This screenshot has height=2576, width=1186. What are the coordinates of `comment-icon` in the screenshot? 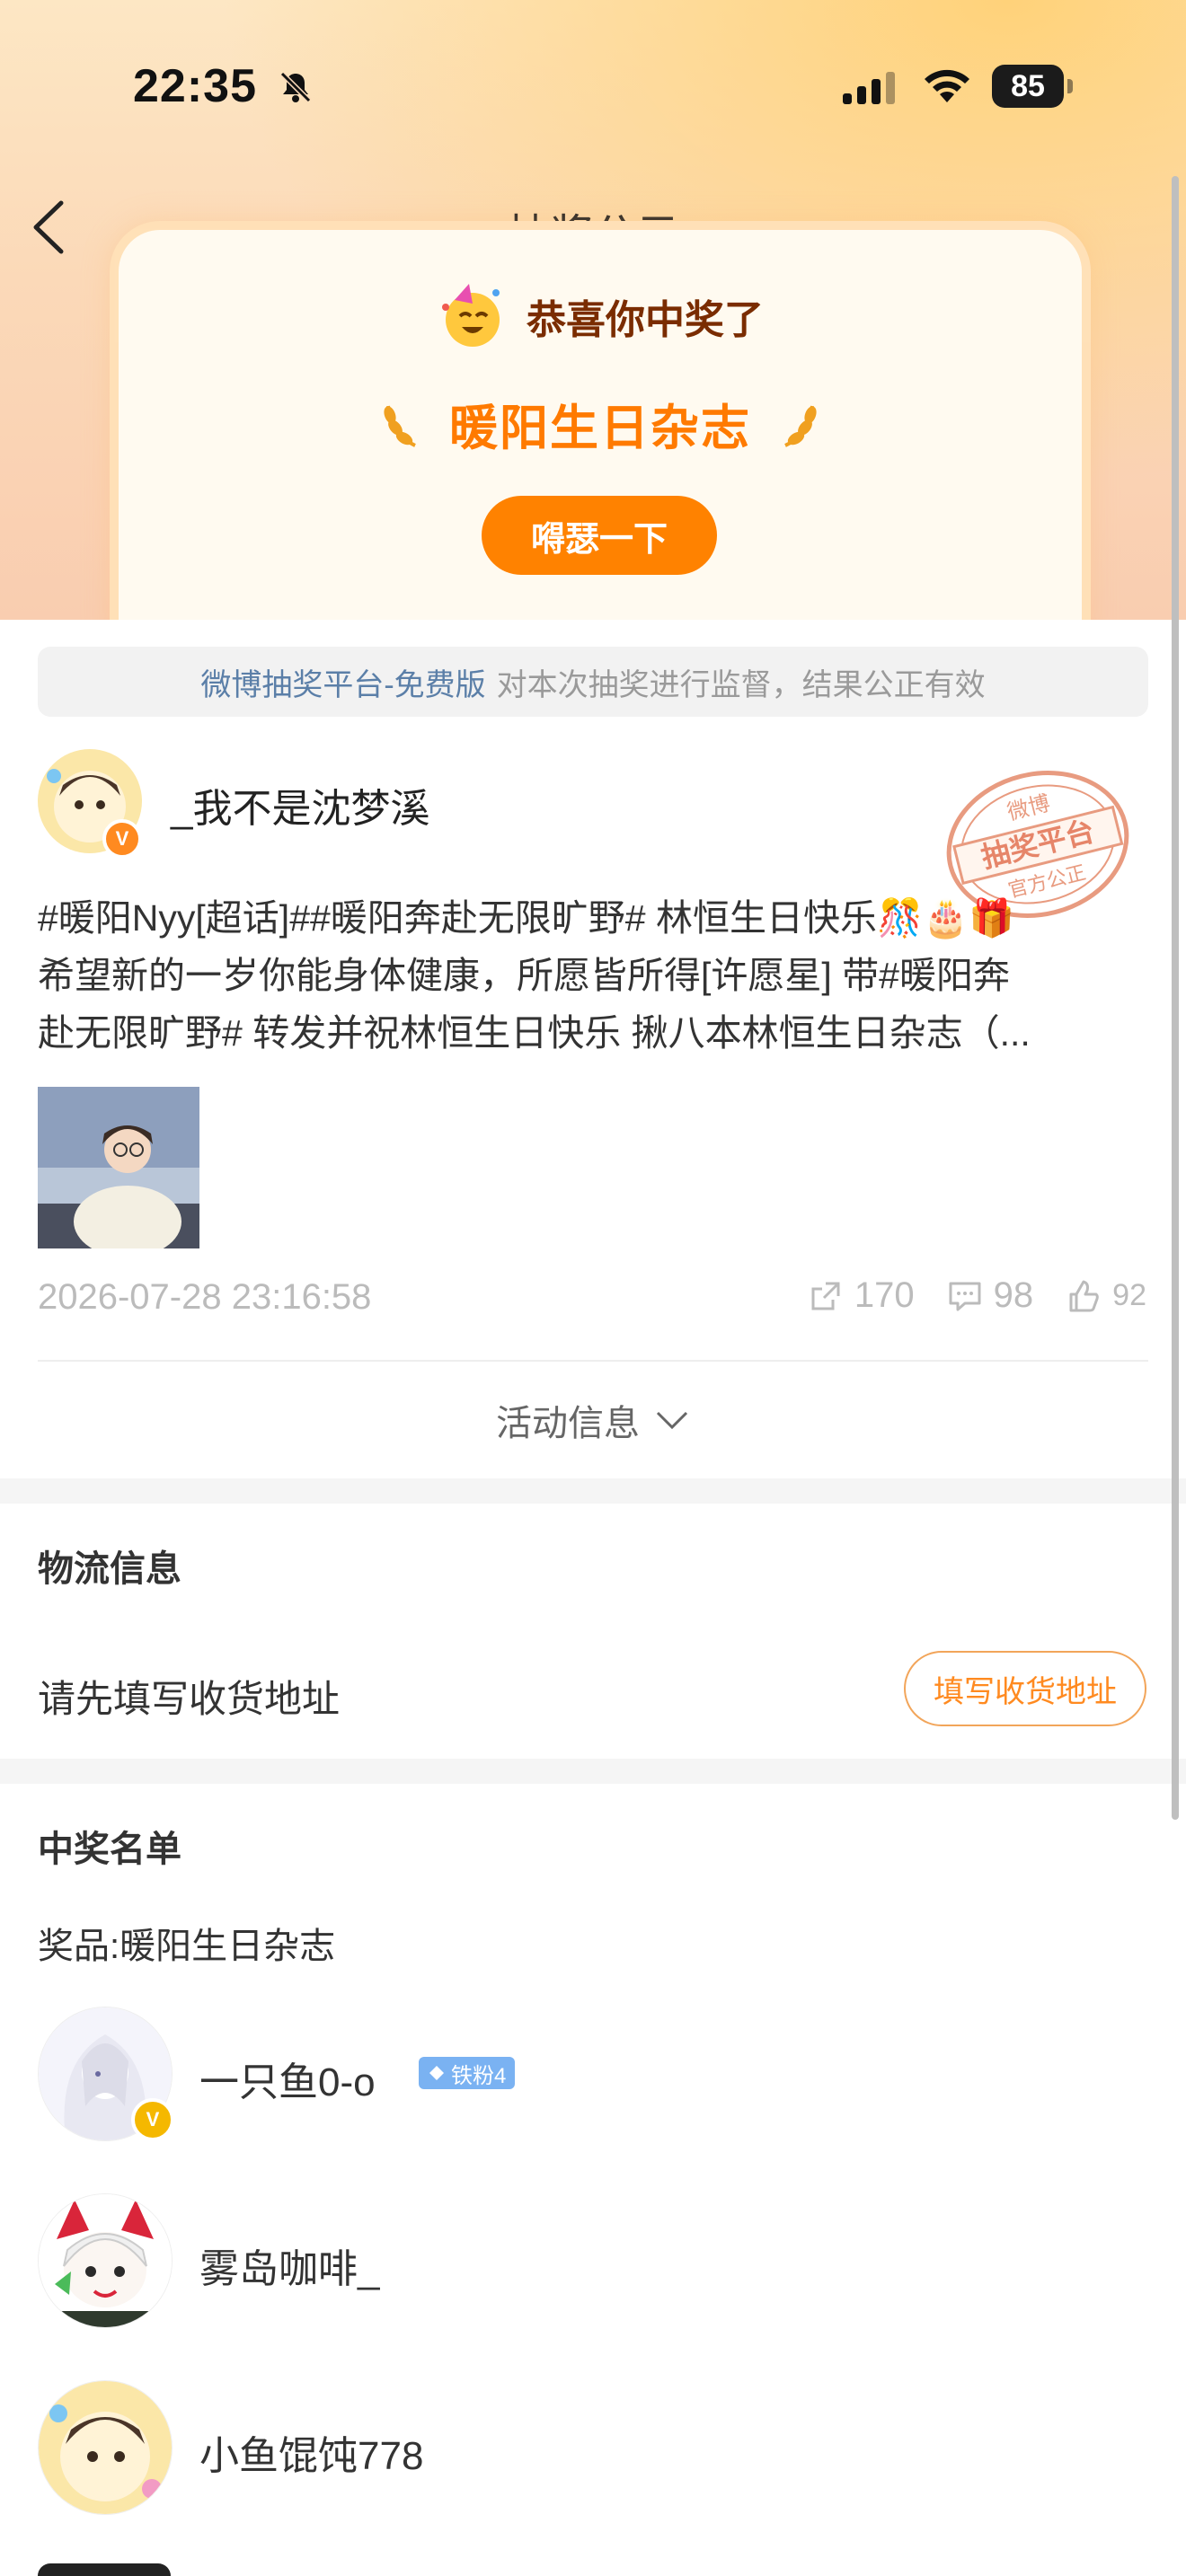 It's located at (965, 1296).